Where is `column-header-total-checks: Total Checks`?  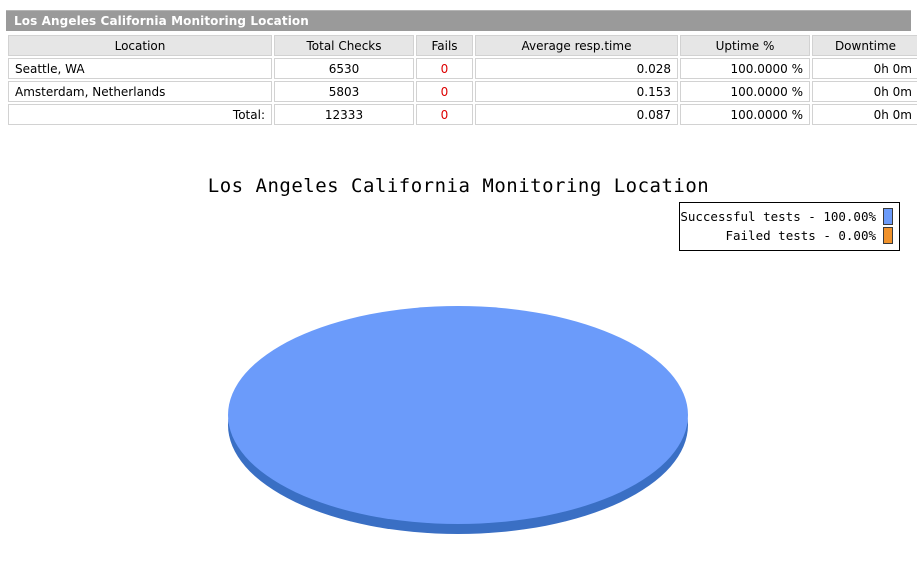 column-header-total-checks: Total Checks is located at coordinates (344, 45).